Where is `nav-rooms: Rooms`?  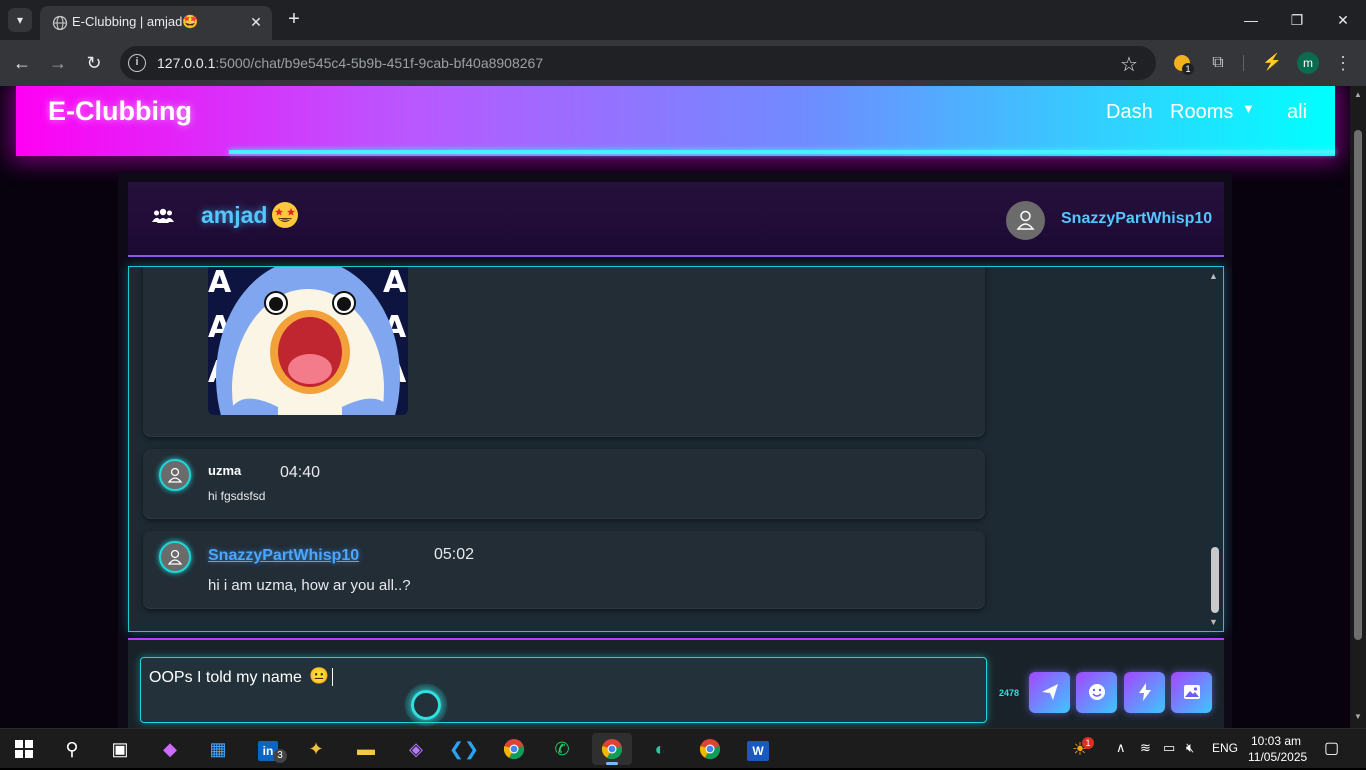
nav-rooms: Rooms is located at coordinates (1201, 112).